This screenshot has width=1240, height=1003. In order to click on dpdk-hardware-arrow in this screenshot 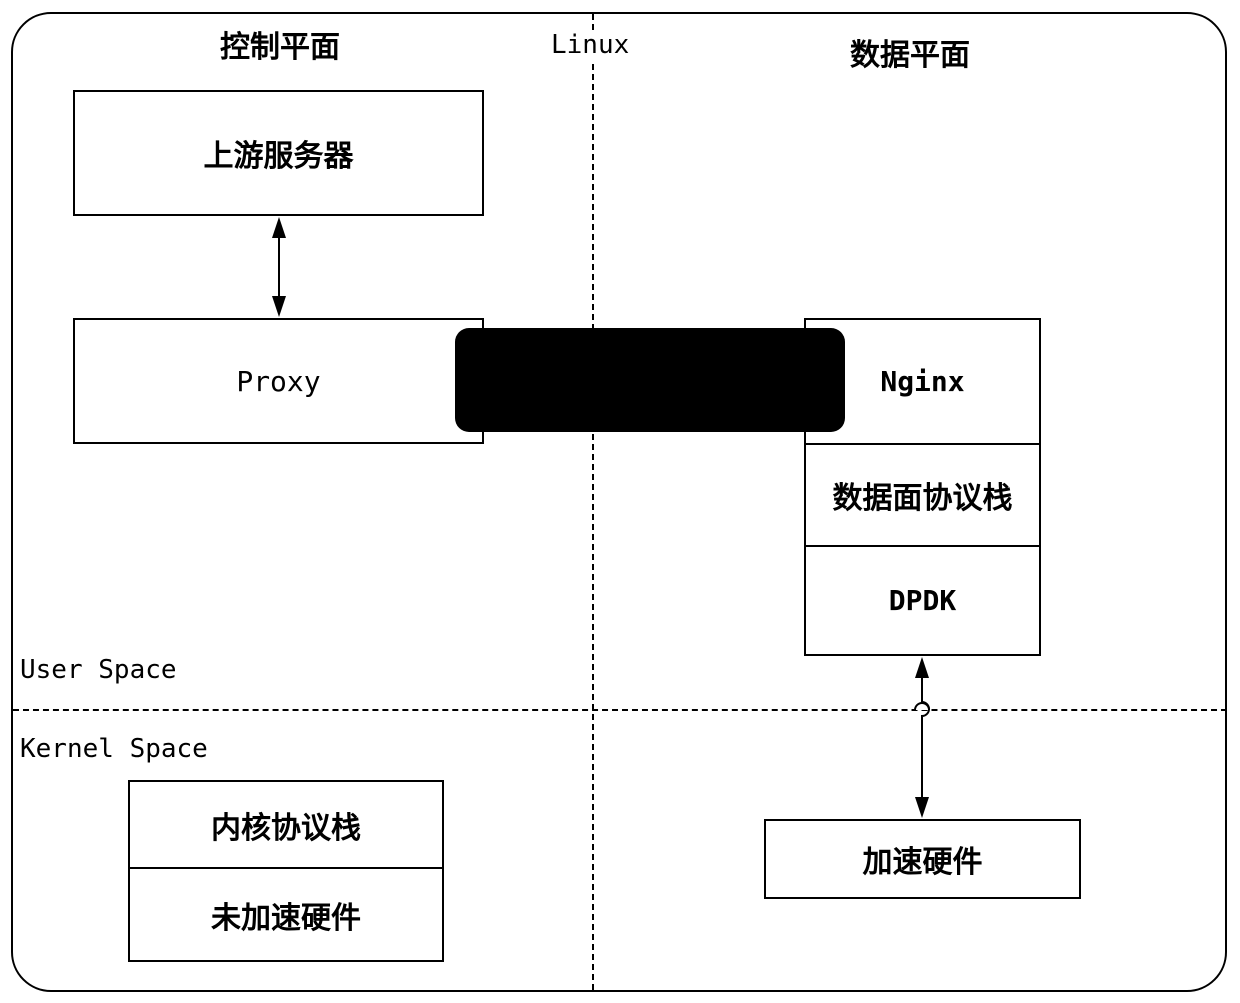, I will do `click(922, 737)`.